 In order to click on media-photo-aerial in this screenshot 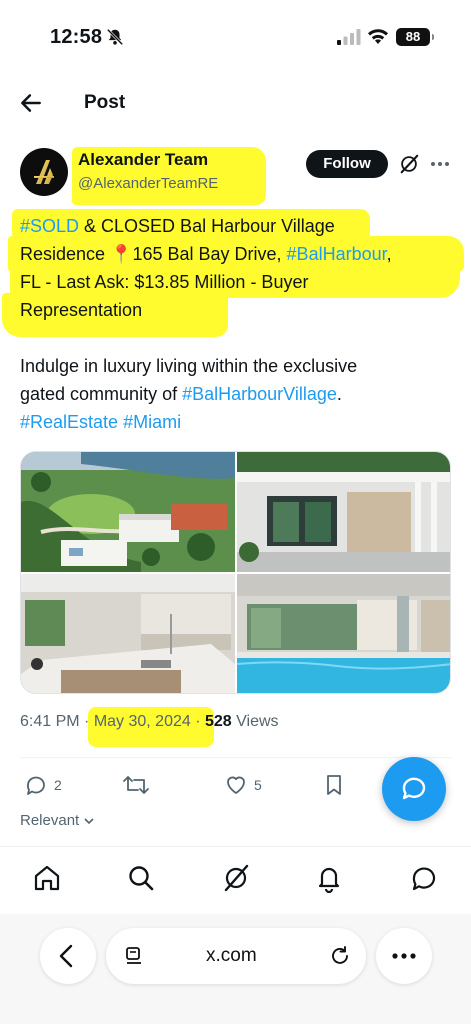, I will do `click(128, 512)`.